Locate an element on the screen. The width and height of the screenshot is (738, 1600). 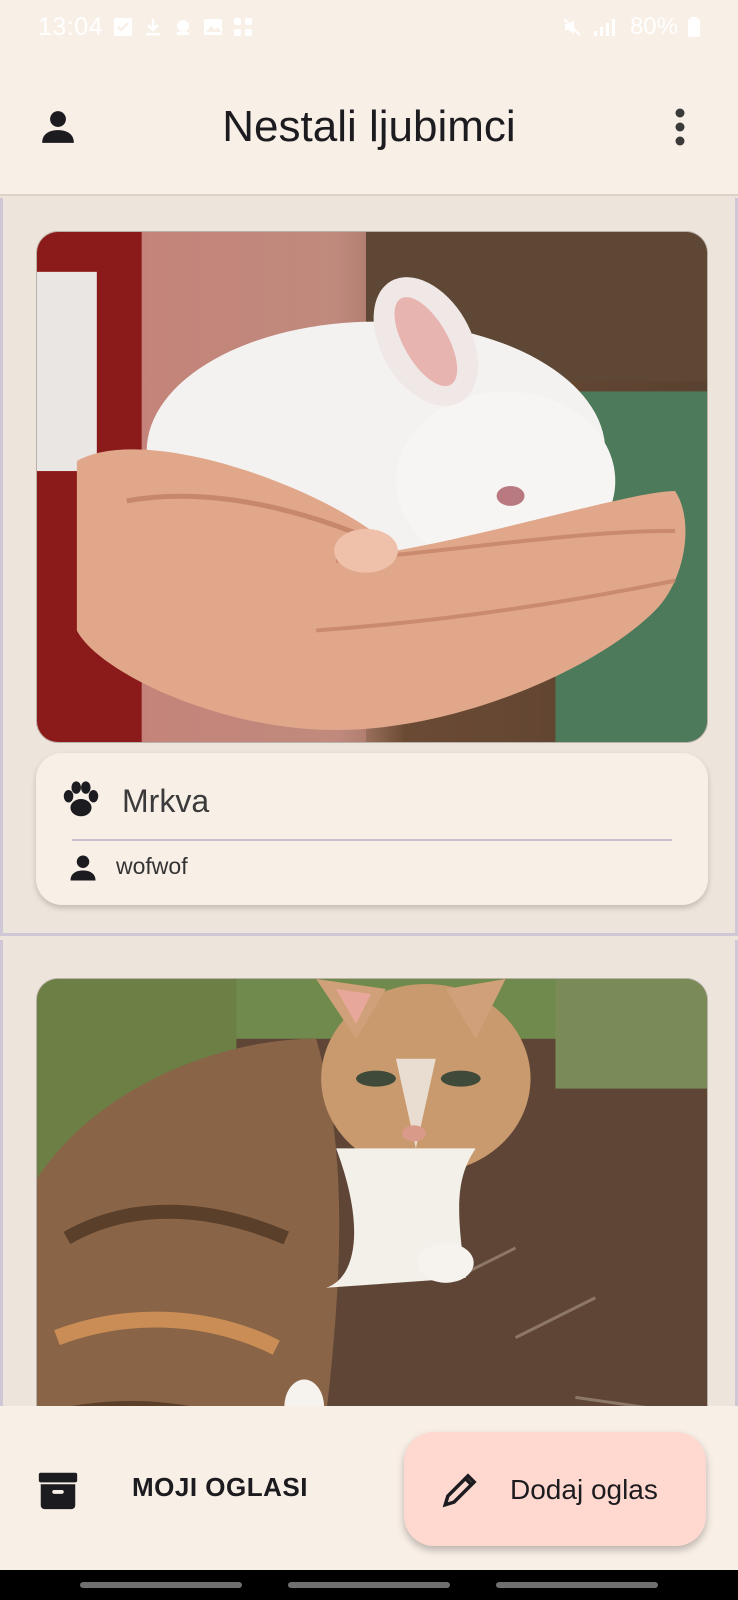
tag-icon is located at coordinates (183, 27).